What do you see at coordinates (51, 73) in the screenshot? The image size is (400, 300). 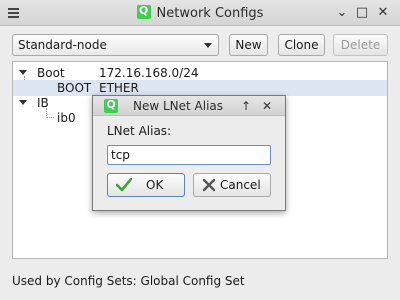 I see `tree-item-name: Boot` at bounding box center [51, 73].